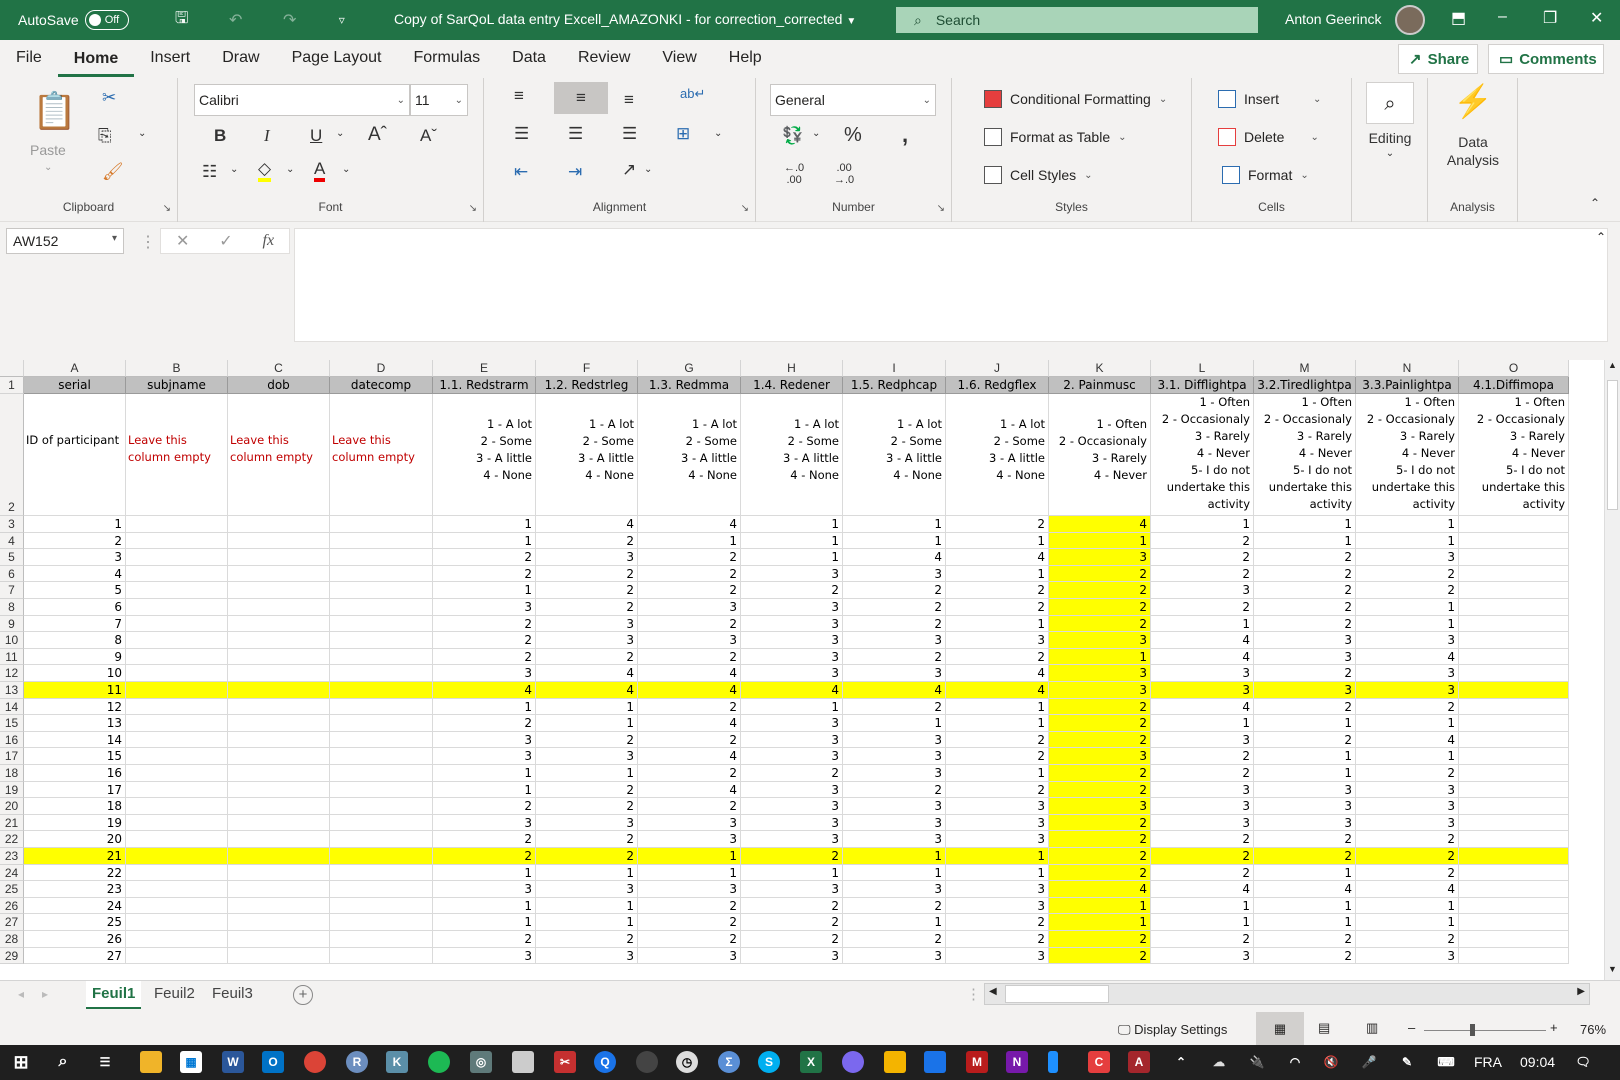 The image size is (1620, 1080). I want to click on cell-g17: 4, so click(689, 756).